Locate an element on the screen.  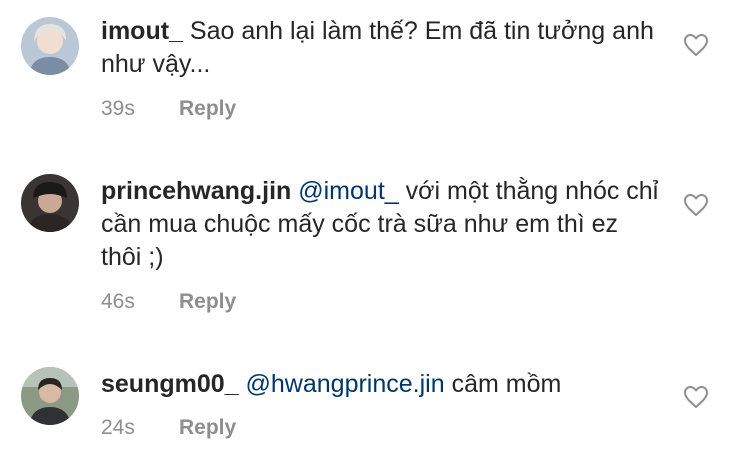
comment-username: seungm00_ is located at coordinates (170, 384).